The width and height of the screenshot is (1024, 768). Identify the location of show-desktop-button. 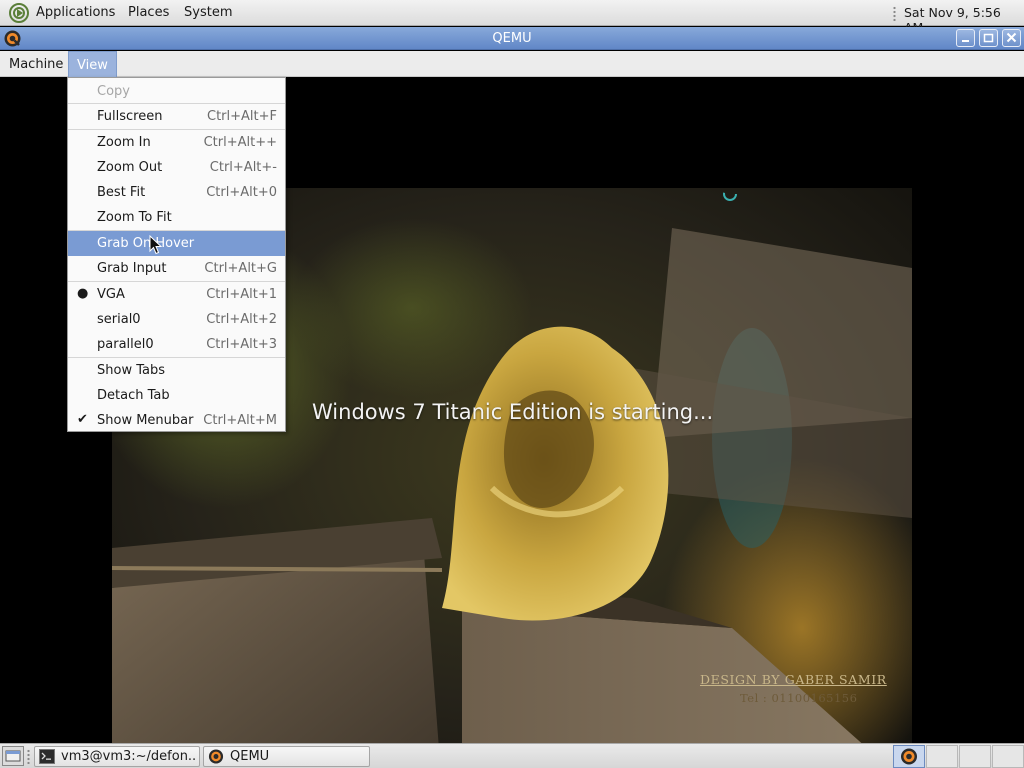
(13, 756).